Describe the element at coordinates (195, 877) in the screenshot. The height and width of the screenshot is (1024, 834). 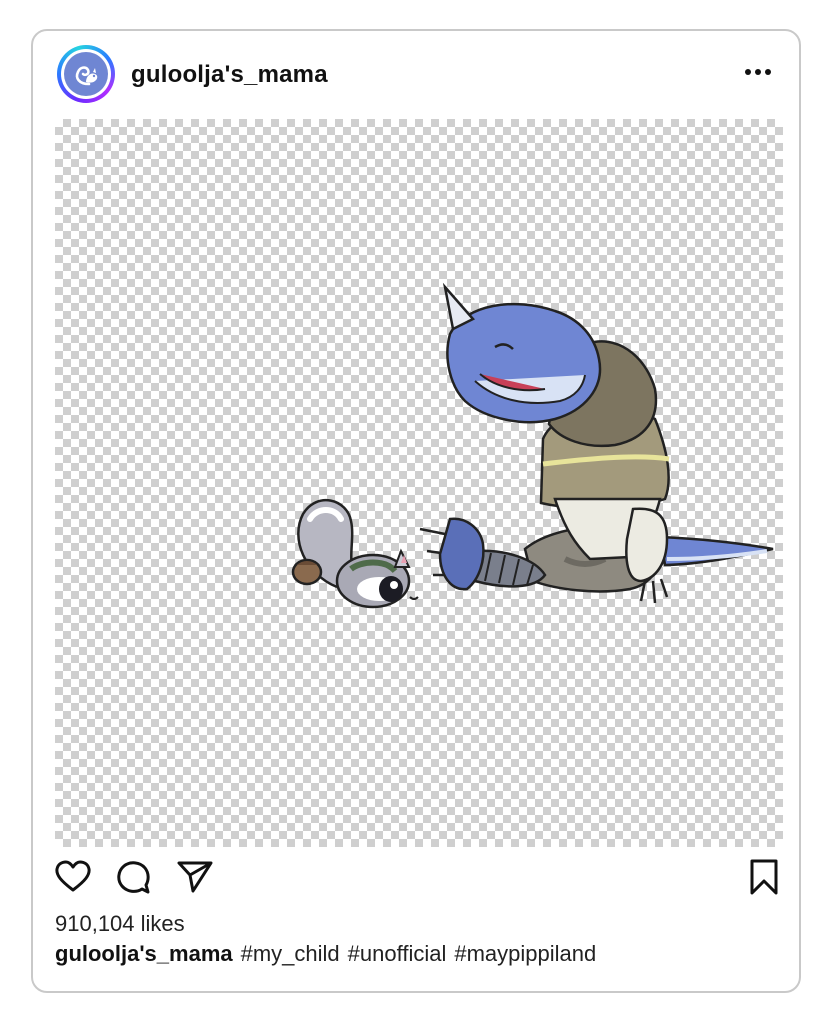
I see `send-icon` at that location.